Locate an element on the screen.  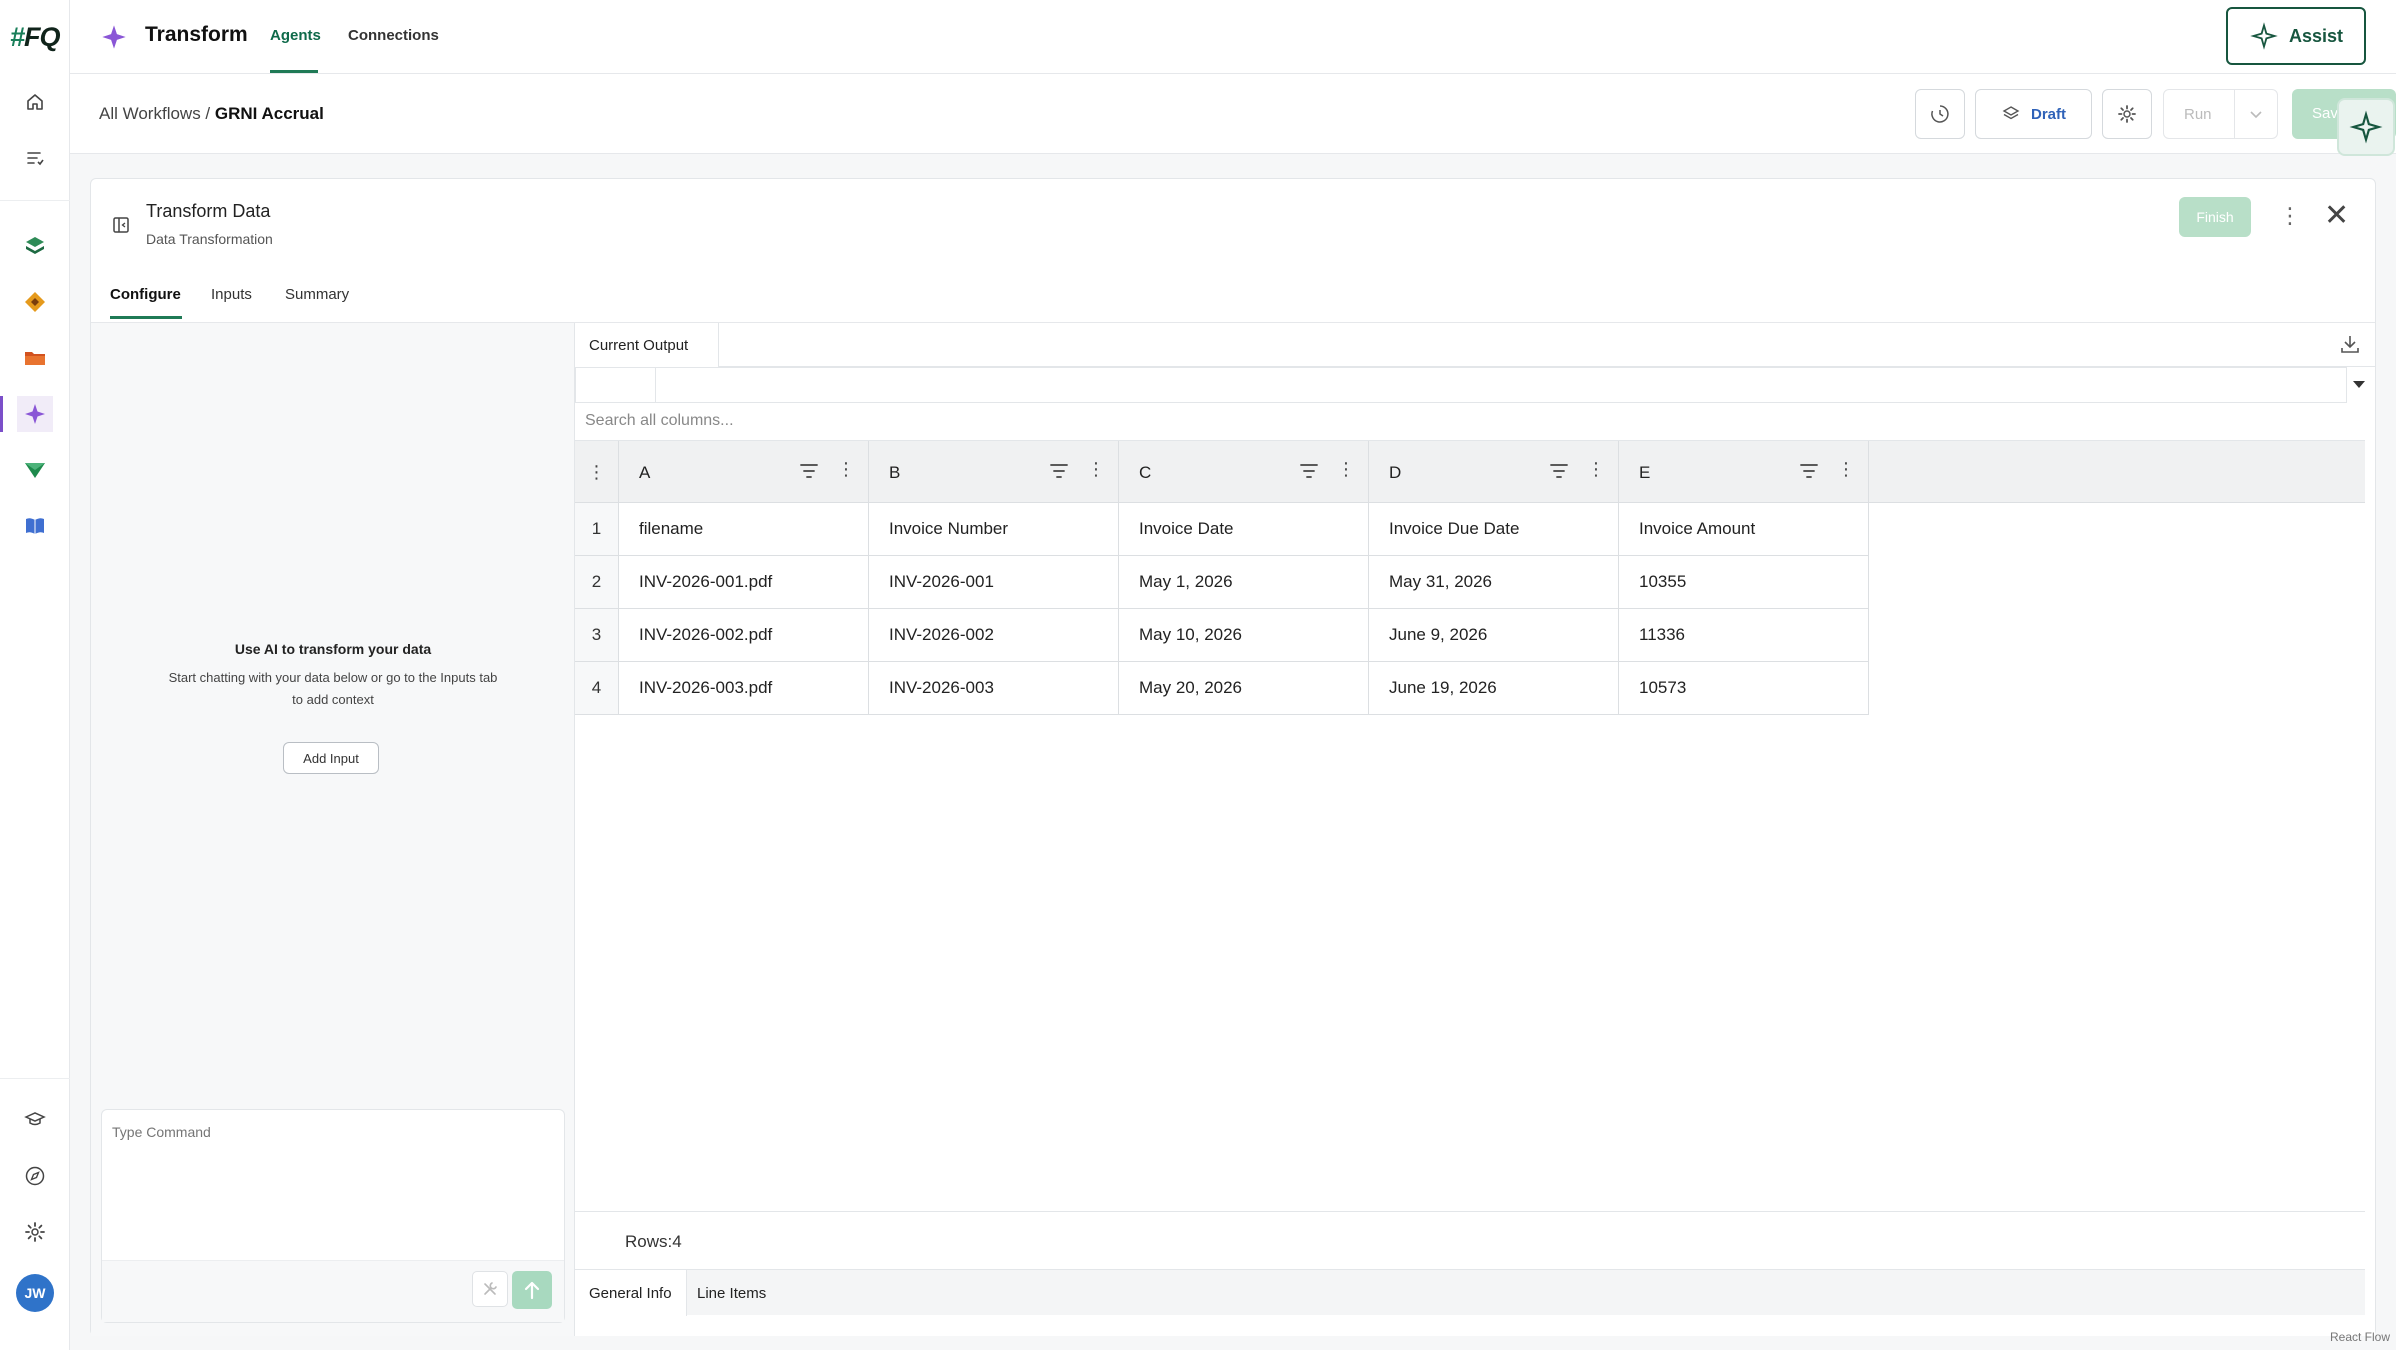
grid-corner-menu: ⋮ is located at coordinates (597, 472).